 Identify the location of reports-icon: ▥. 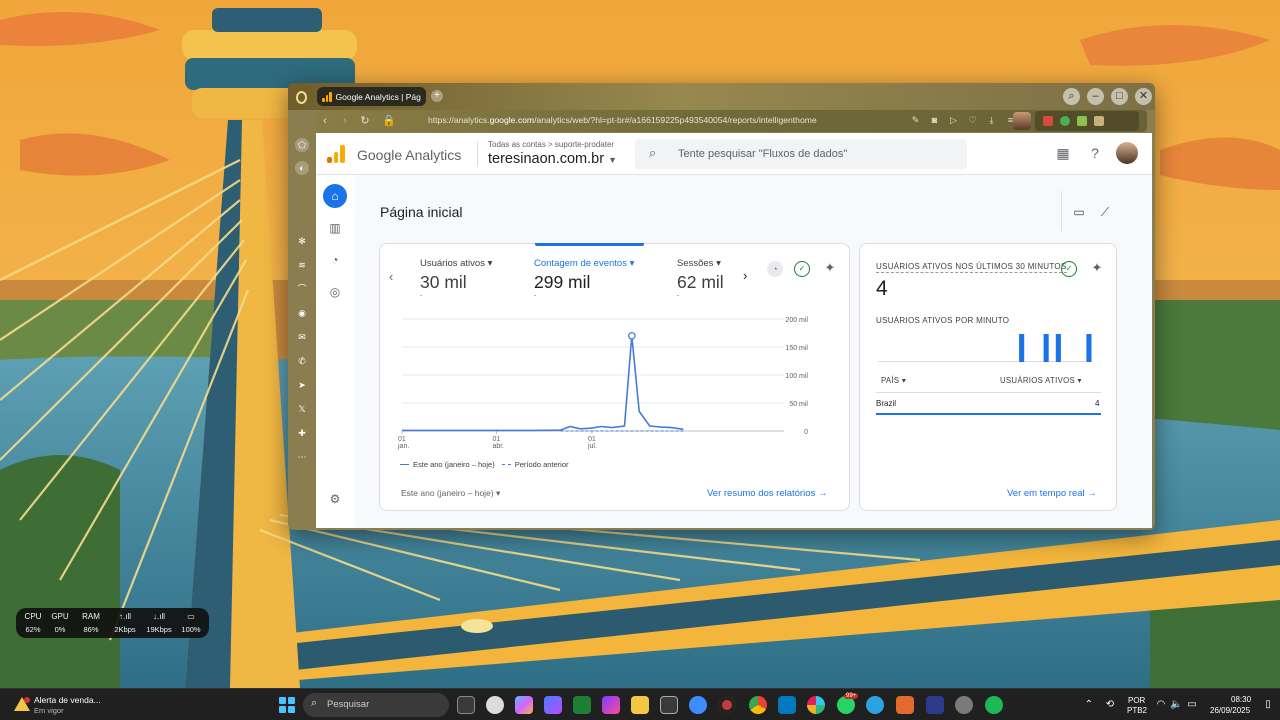
(335, 228).